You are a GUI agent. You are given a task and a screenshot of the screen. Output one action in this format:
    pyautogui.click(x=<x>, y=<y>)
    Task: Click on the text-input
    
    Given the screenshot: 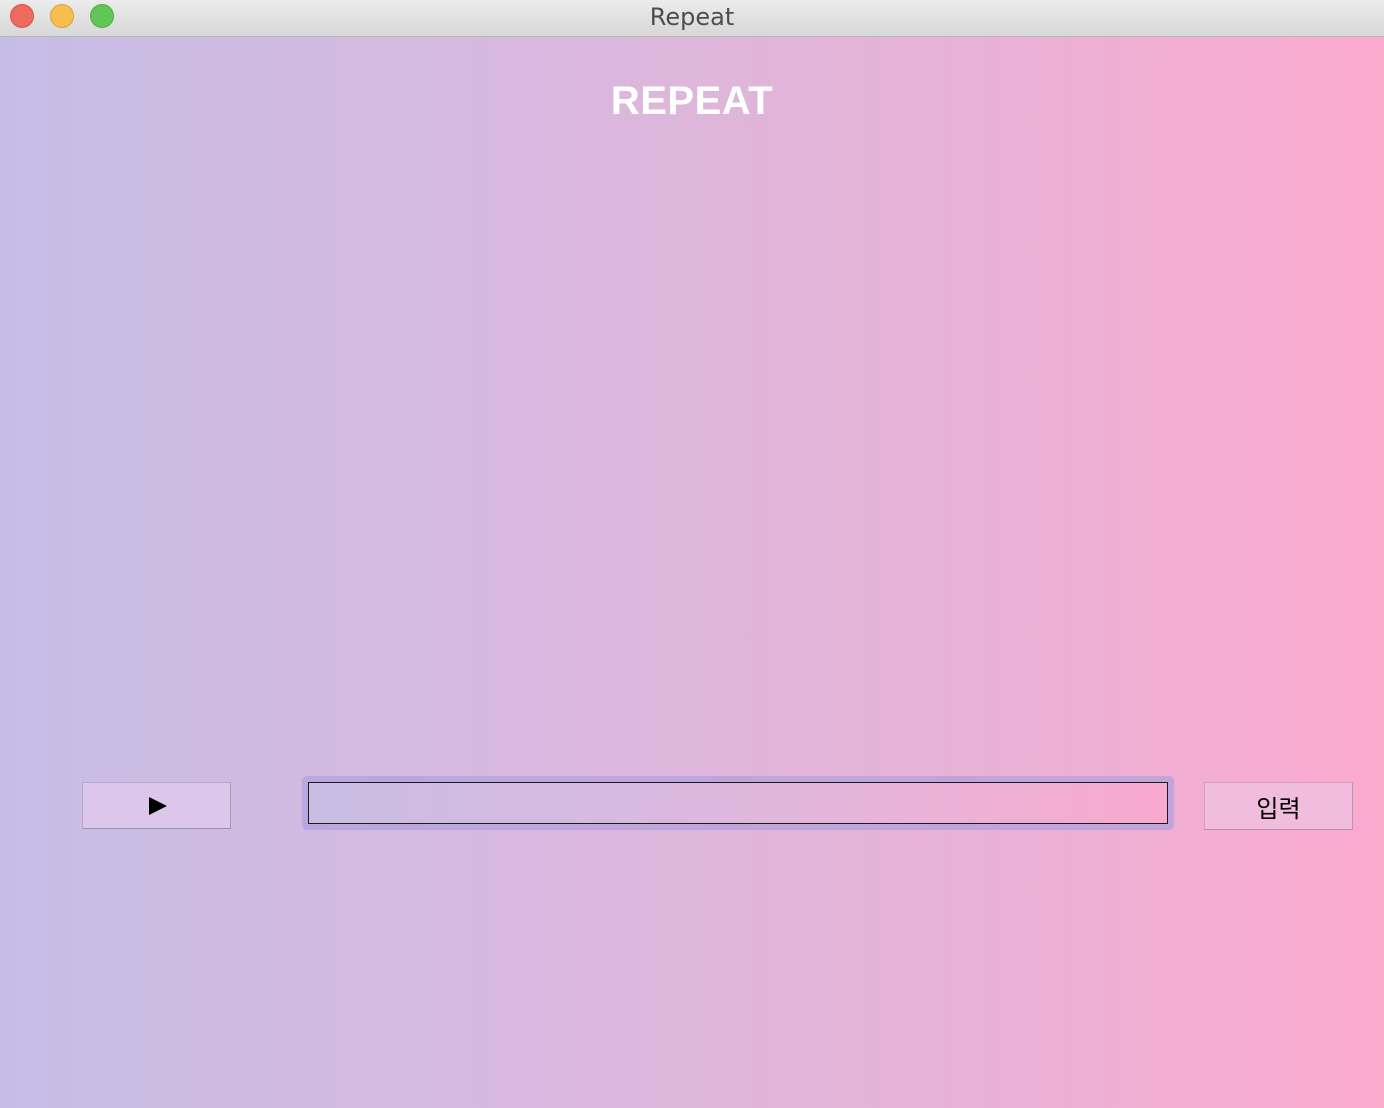 What is the action you would take?
    pyautogui.click(x=738, y=803)
    